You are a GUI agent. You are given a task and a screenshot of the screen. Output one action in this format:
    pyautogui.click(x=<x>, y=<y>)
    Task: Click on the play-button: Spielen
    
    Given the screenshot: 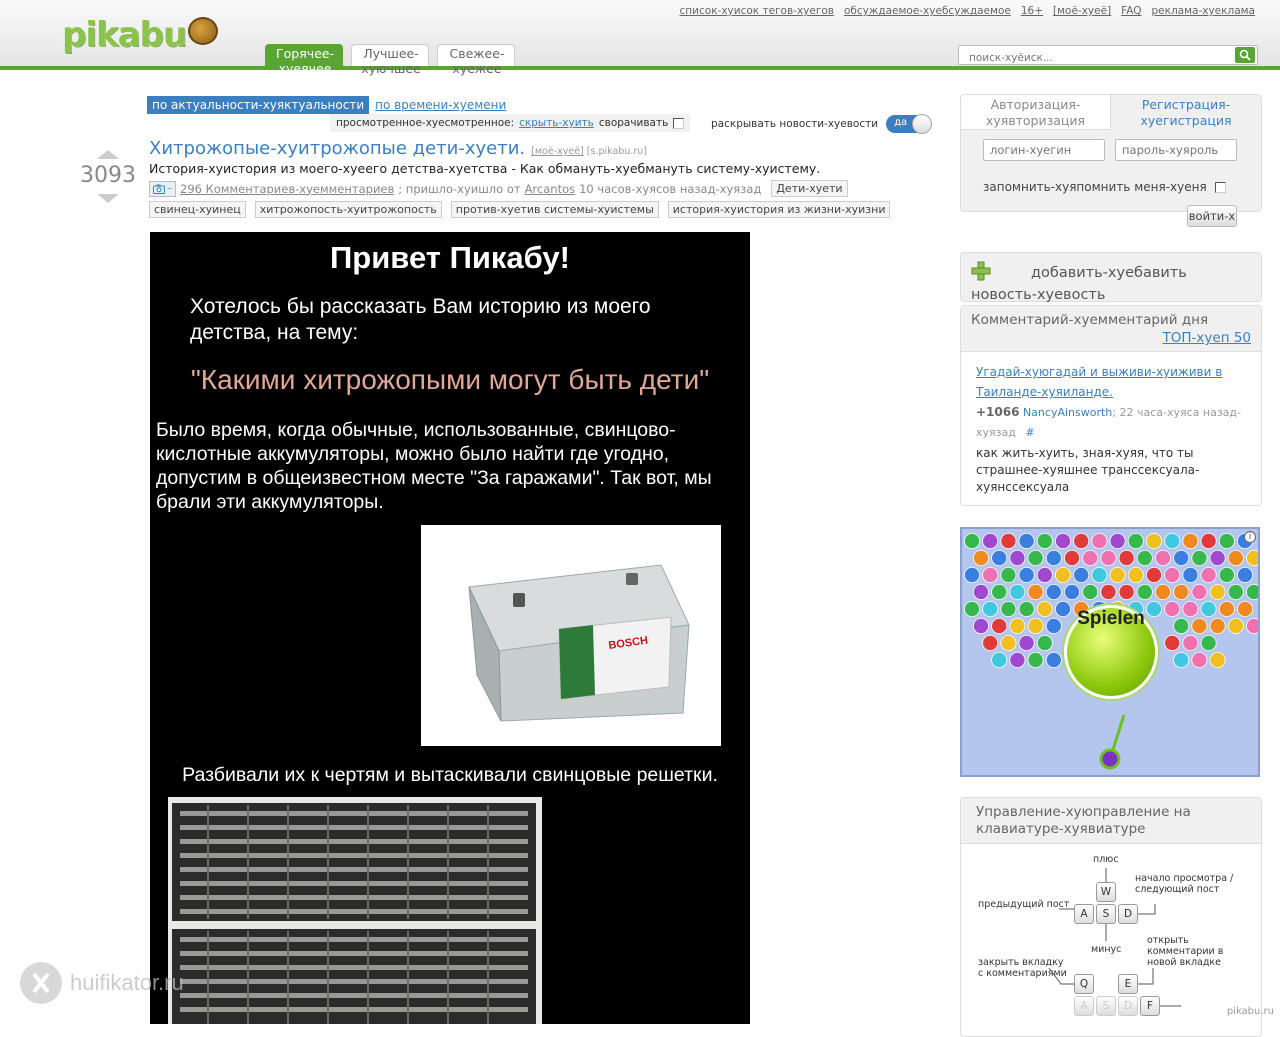 What is the action you would take?
    pyautogui.click(x=1111, y=652)
    